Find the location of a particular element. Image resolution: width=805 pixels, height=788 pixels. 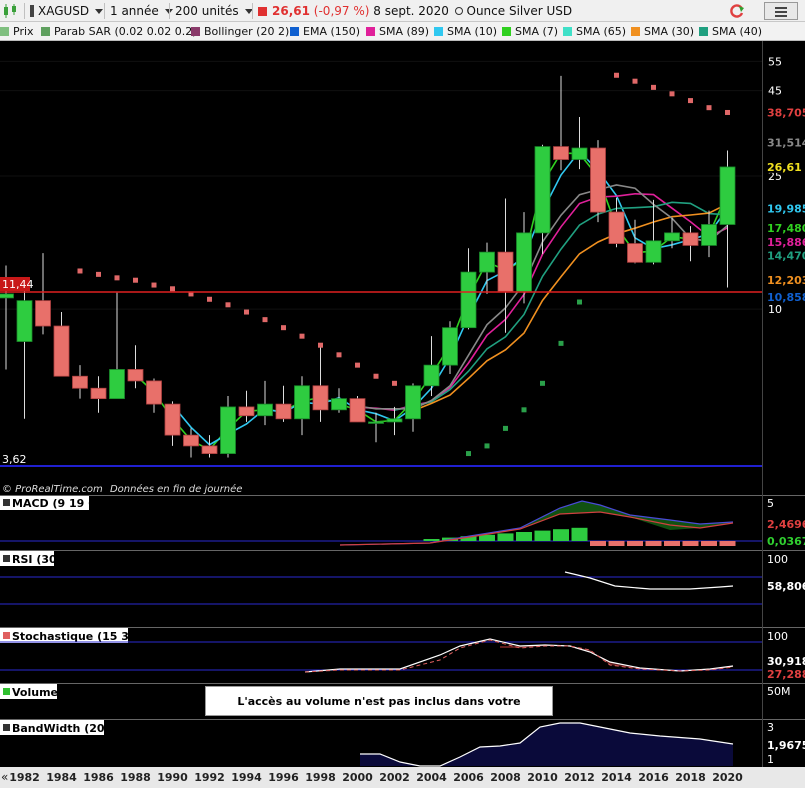

units-dropdown: 200 unités is located at coordinates (214, 11).